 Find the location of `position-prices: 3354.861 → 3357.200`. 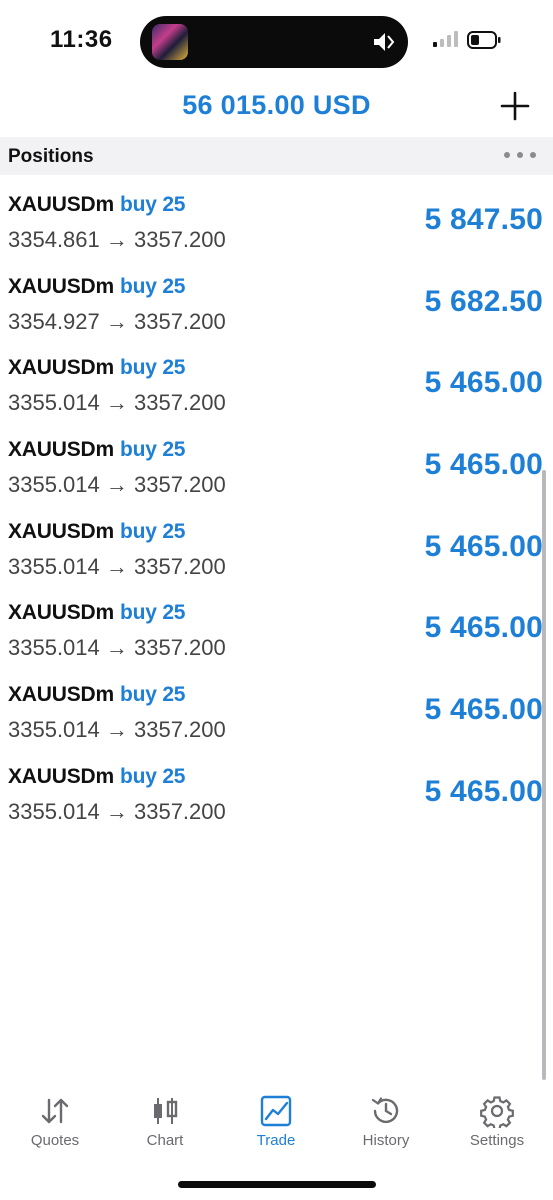

position-prices: 3354.861 → 3357.200 is located at coordinates (117, 239).